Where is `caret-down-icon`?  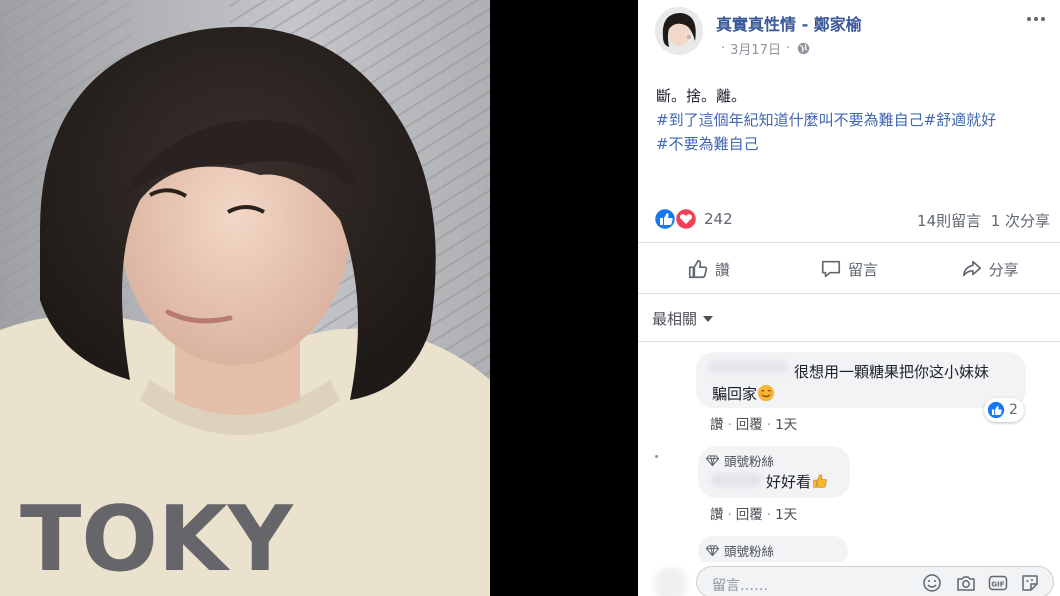
caret-down-icon is located at coordinates (708, 318).